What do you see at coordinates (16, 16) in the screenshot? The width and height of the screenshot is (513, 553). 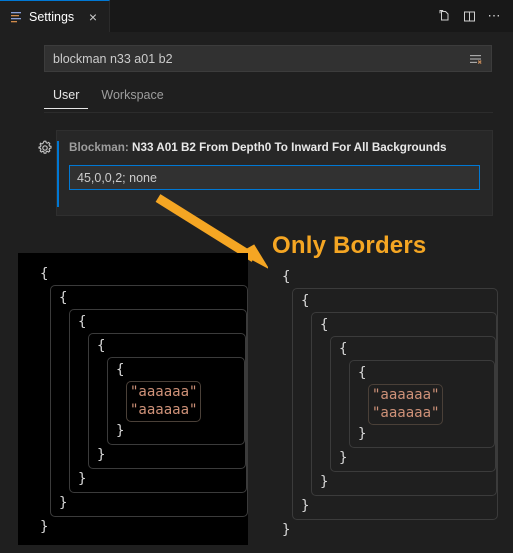 I see `settings-list-icon` at bounding box center [16, 16].